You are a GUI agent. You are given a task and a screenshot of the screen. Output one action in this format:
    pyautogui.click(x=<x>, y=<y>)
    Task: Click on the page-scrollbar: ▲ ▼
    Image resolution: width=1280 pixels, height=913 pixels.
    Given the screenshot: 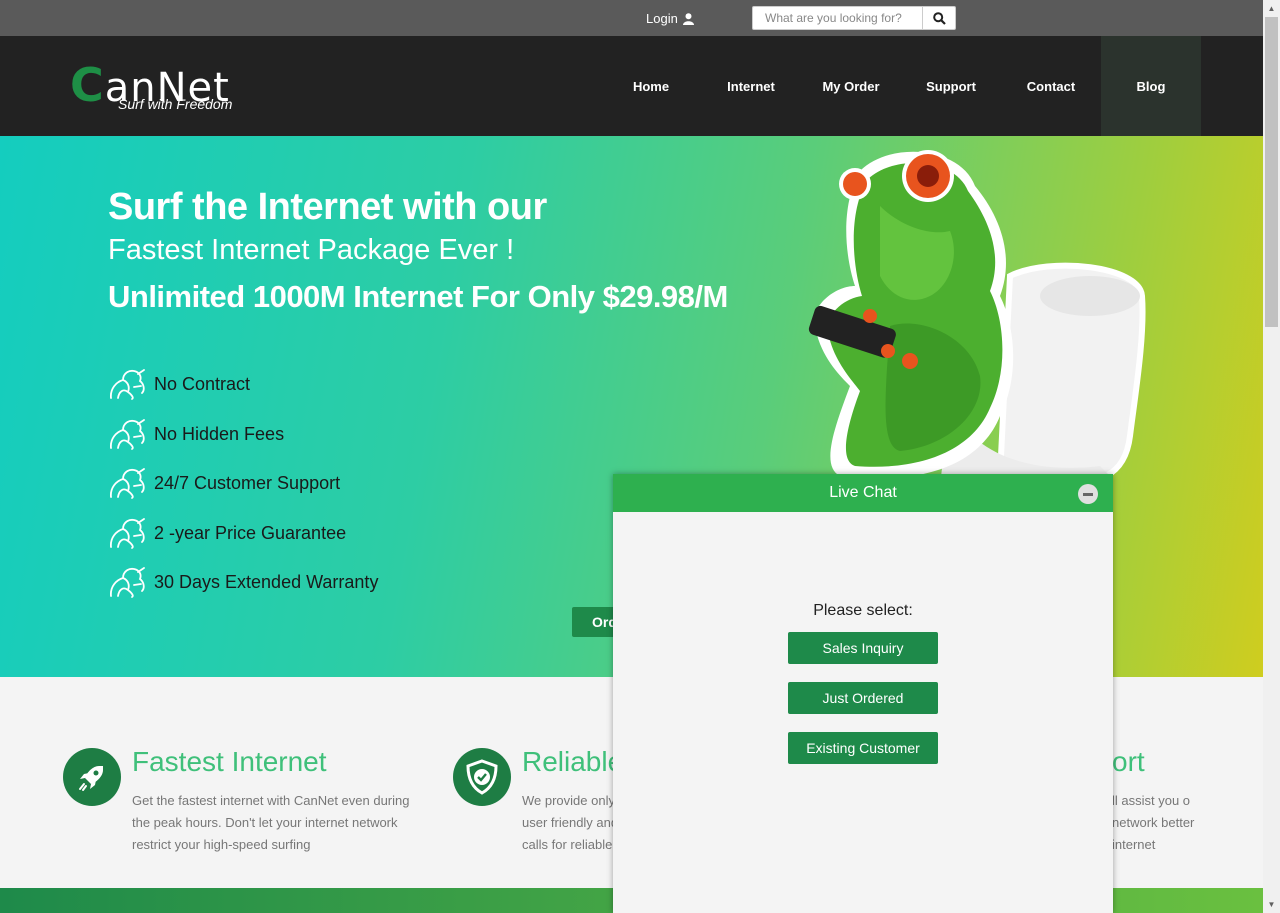 What is the action you would take?
    pyautogui.click(x=1271, y=456)
    